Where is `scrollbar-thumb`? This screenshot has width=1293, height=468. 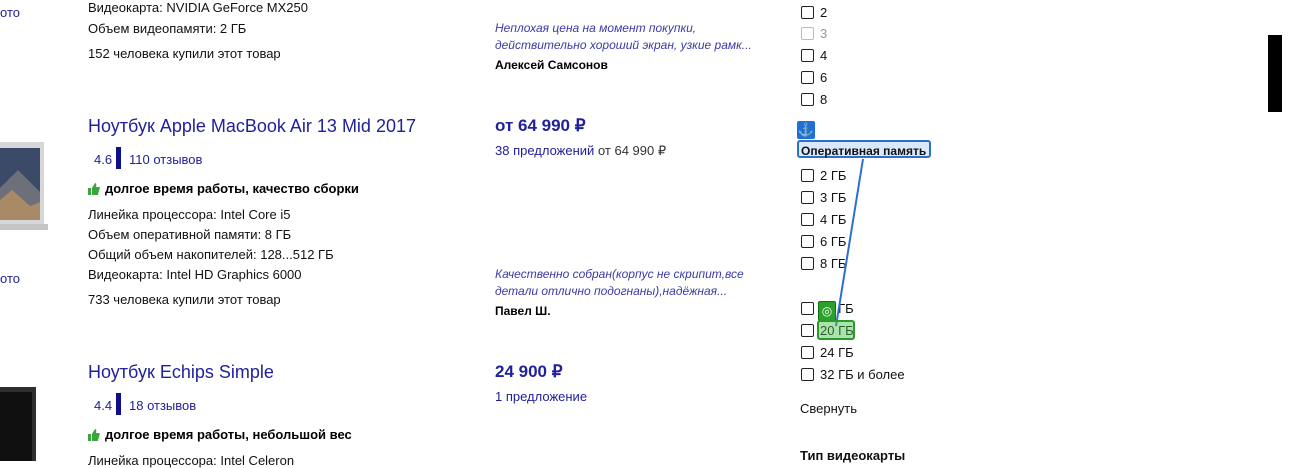
scrollbar-thumb is located at coordinates (1275, 73).